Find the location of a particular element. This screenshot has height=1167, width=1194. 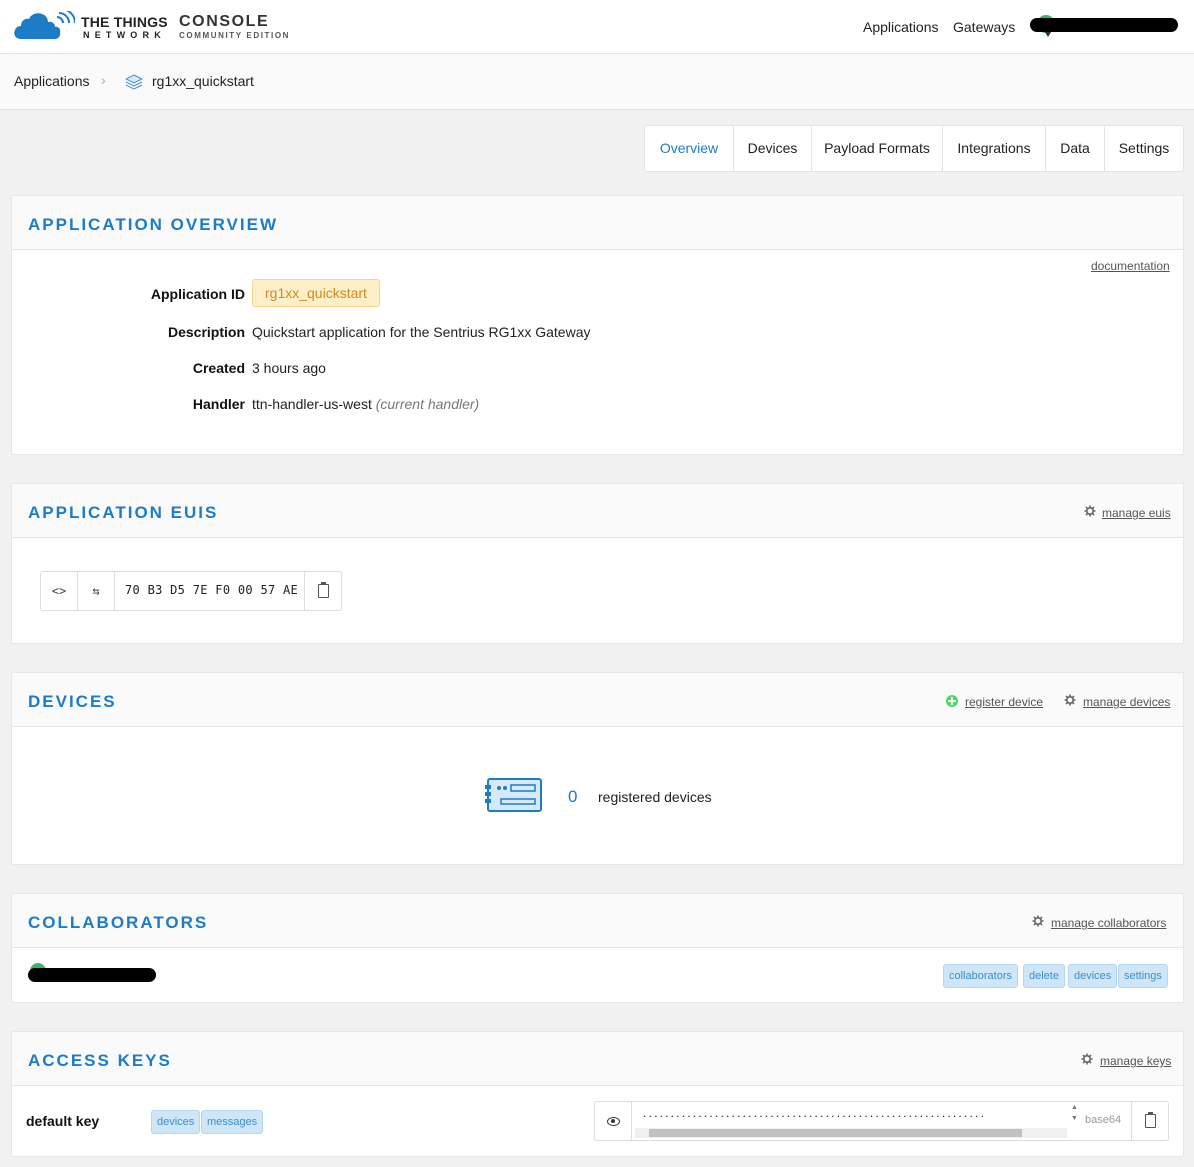

tab-overview: Overview is located at coordinates (689, 148).